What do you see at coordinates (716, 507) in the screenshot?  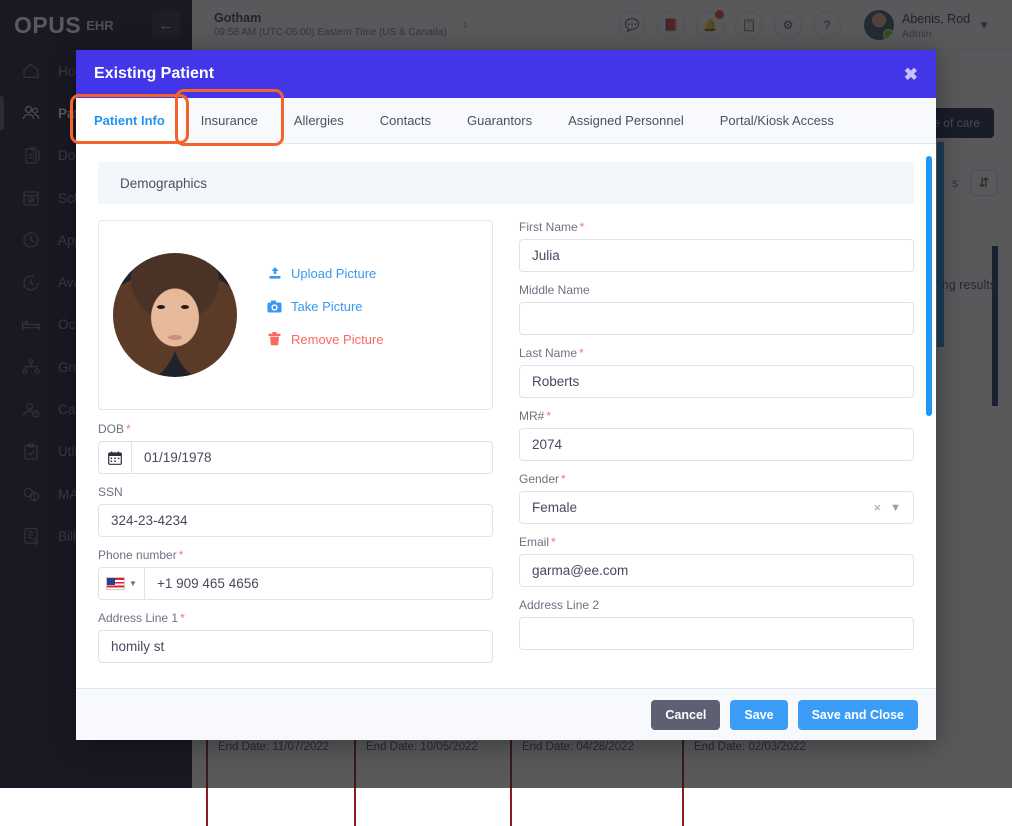 I see `gender-select: Female × ▼` at bounding box center [716, 507].